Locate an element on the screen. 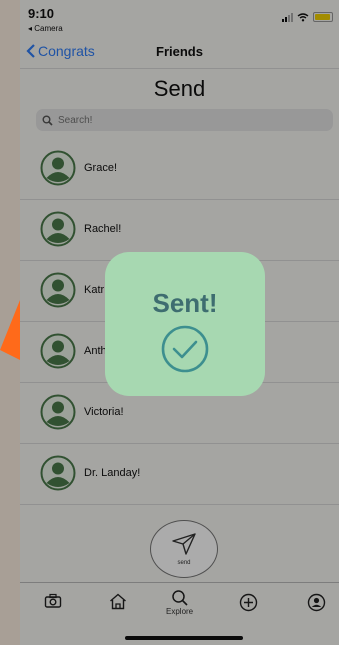  arrow-icon is located at coordinates (10, 330).